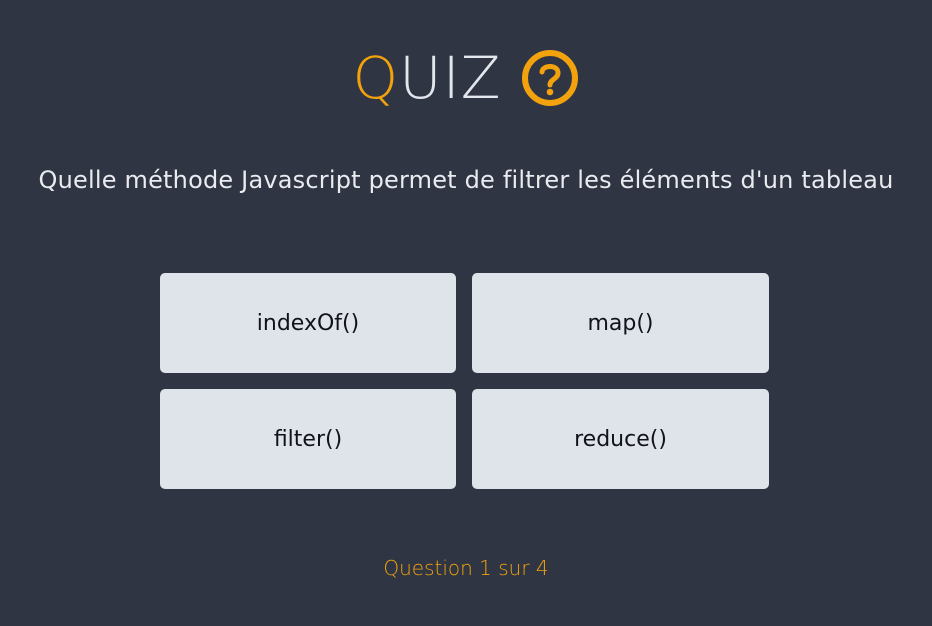  Describe the element at coordinates (450, 78) in the screenshot. I see `title-text: UIZ` at that location.